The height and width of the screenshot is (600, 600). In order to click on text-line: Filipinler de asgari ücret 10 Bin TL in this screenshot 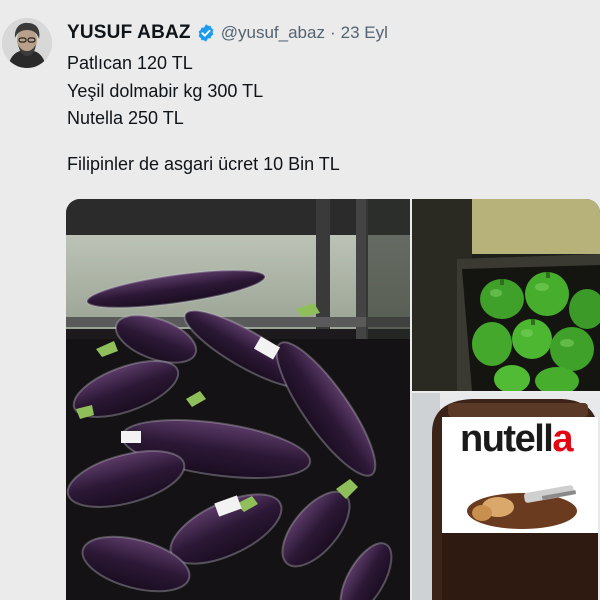, I will do `click(203, 163)`.